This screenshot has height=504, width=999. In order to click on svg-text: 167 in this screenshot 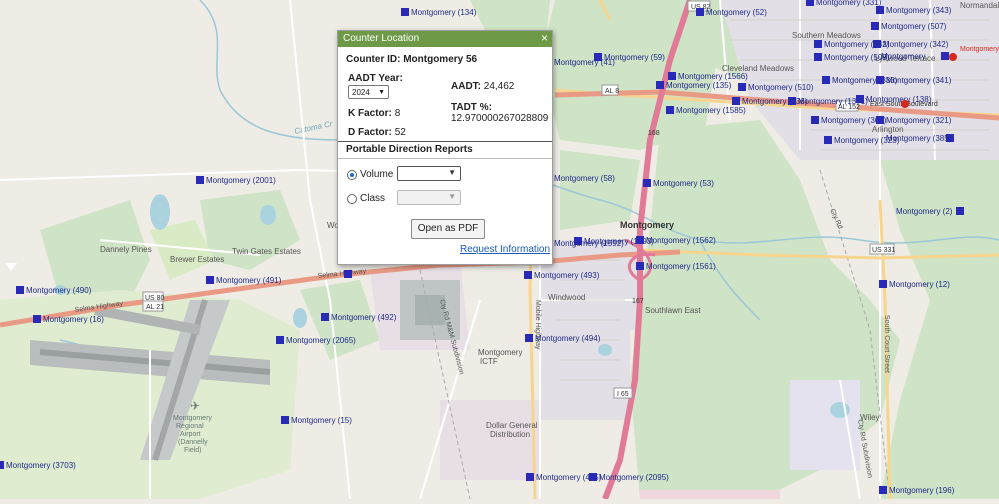, I will do `click(638, 301)`.